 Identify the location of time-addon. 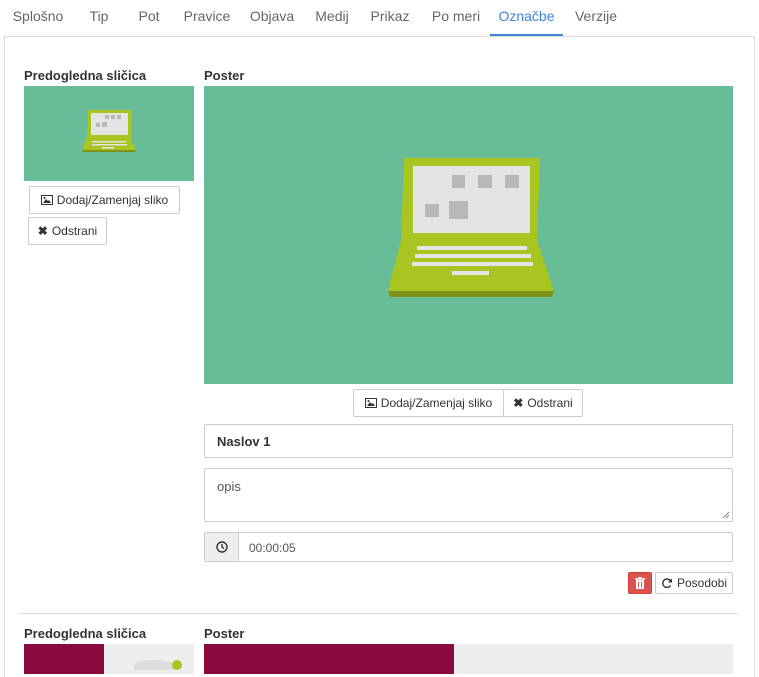
(222, 547).